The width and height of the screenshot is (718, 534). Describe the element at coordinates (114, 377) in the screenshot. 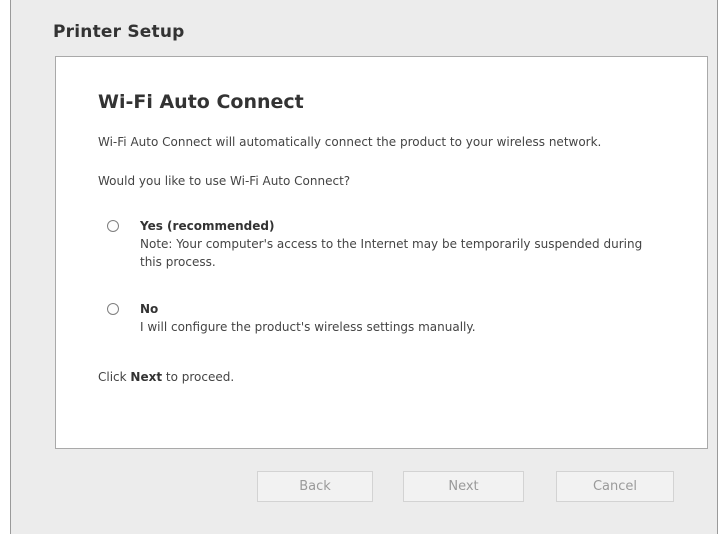

I see `proceed-prefix: Click` at that location.